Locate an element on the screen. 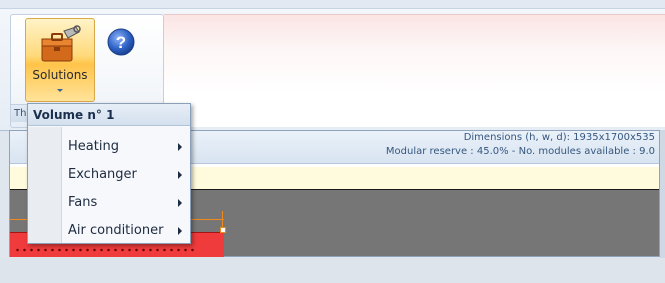  menu-item-label: Heating is located at coordinates (93, 146).